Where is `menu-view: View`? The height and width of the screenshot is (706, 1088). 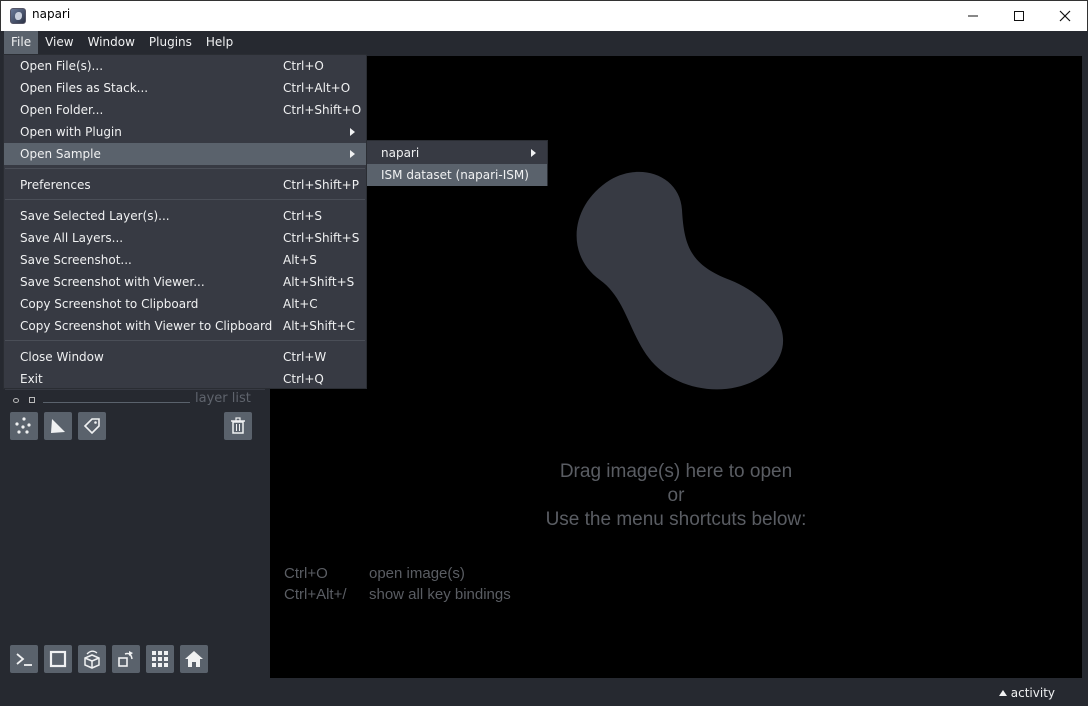
menu-view: View is located at coordinates (59, 42).